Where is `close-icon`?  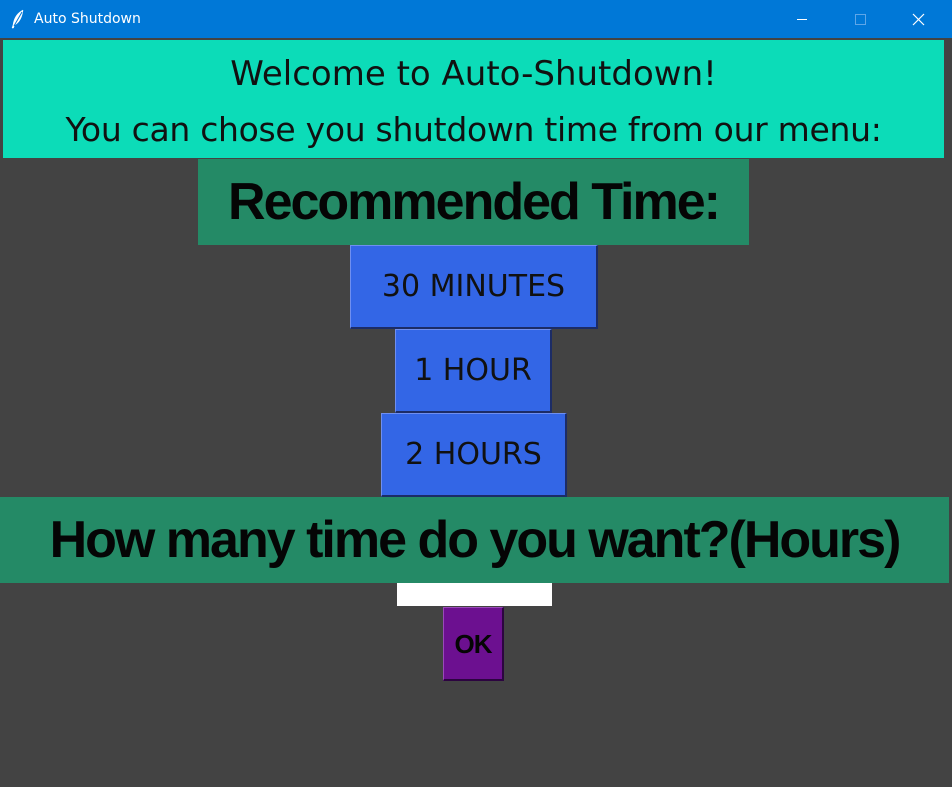
close-icon is located at coordinates (918, 19).